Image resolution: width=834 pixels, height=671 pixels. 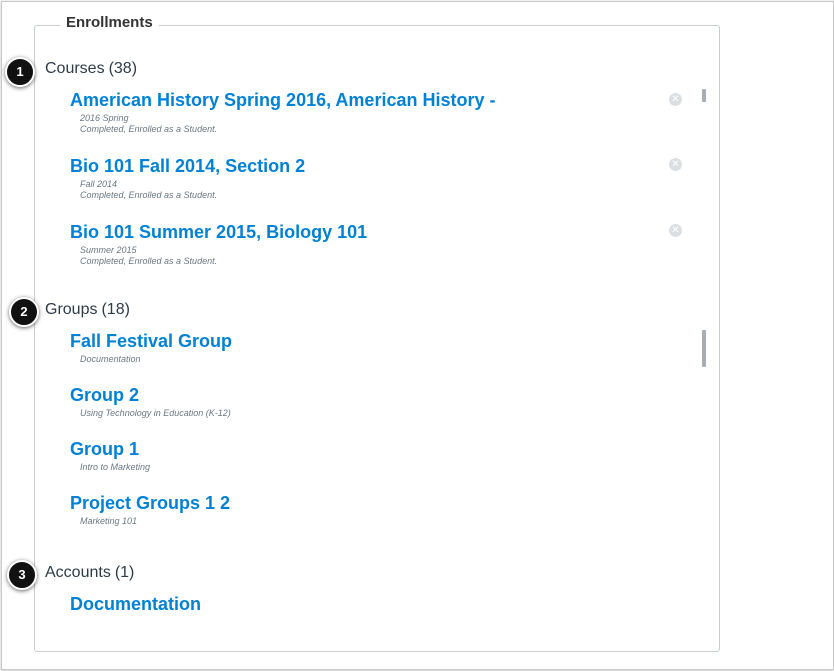 What do you see at coordinates (110, 449) in the screenshot?
I see `group-link: Group 1` at bounding box center [110, 449].